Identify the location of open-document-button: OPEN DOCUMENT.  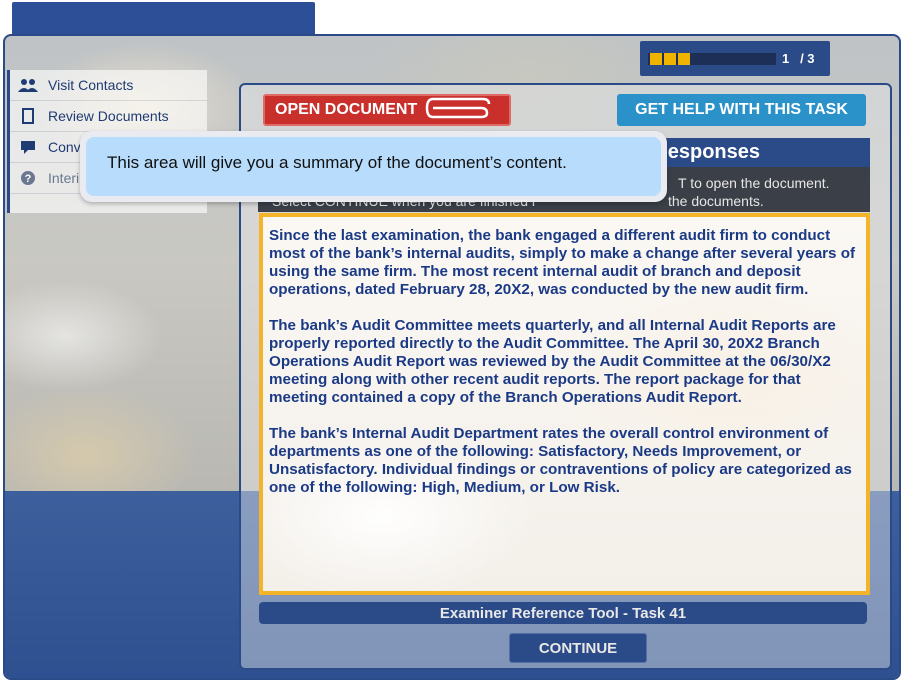
(387, 110).